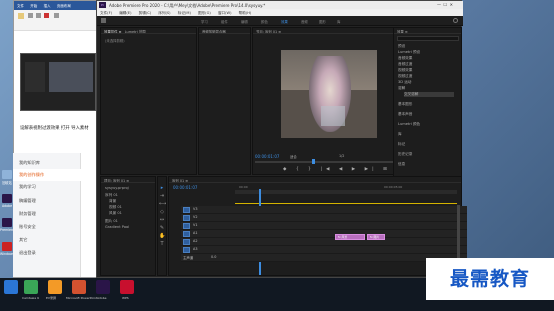  I want to click on project-item: 视频 01, so click(115, 207).